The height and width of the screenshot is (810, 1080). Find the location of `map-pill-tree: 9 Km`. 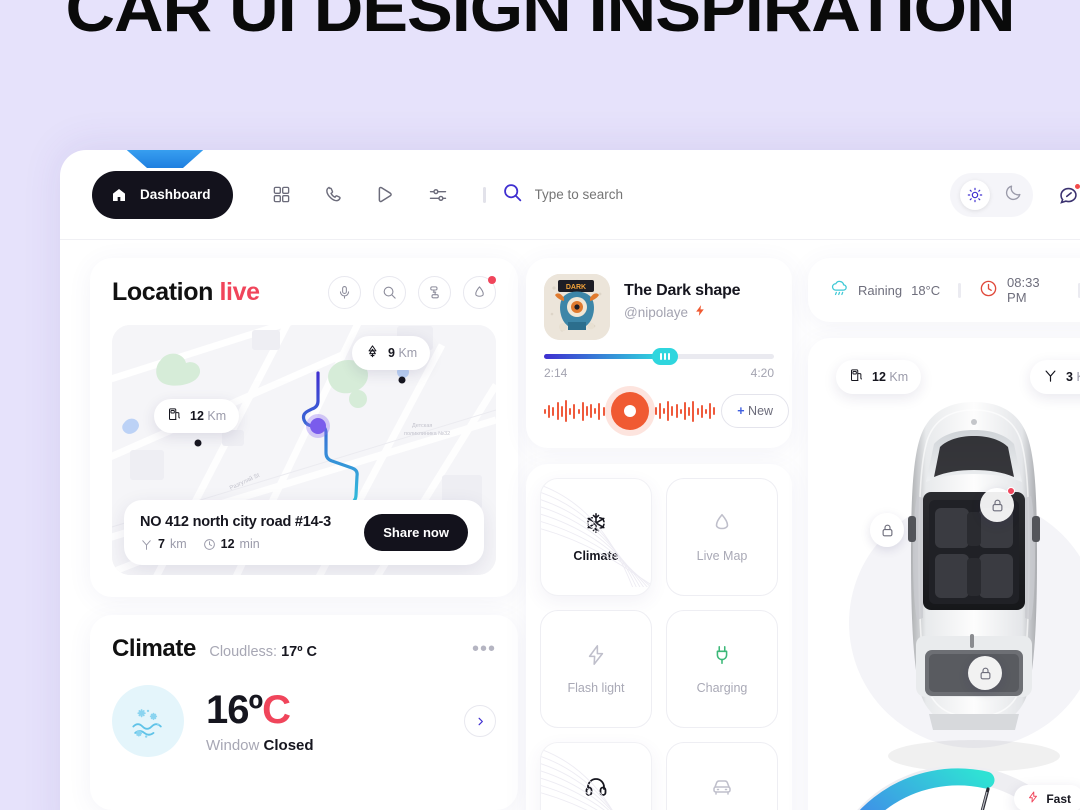

map-pill-tree: 9 Km is located at coordinates (391, 353).